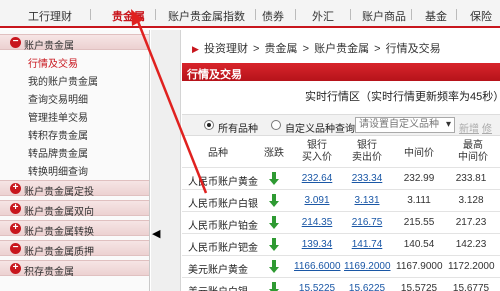 The height and width of the screenshot is (291, 500). Describe the element at coordinates (281, 49) in the screenshot. I see `breadcrumb-item: 贵金属` at that location.